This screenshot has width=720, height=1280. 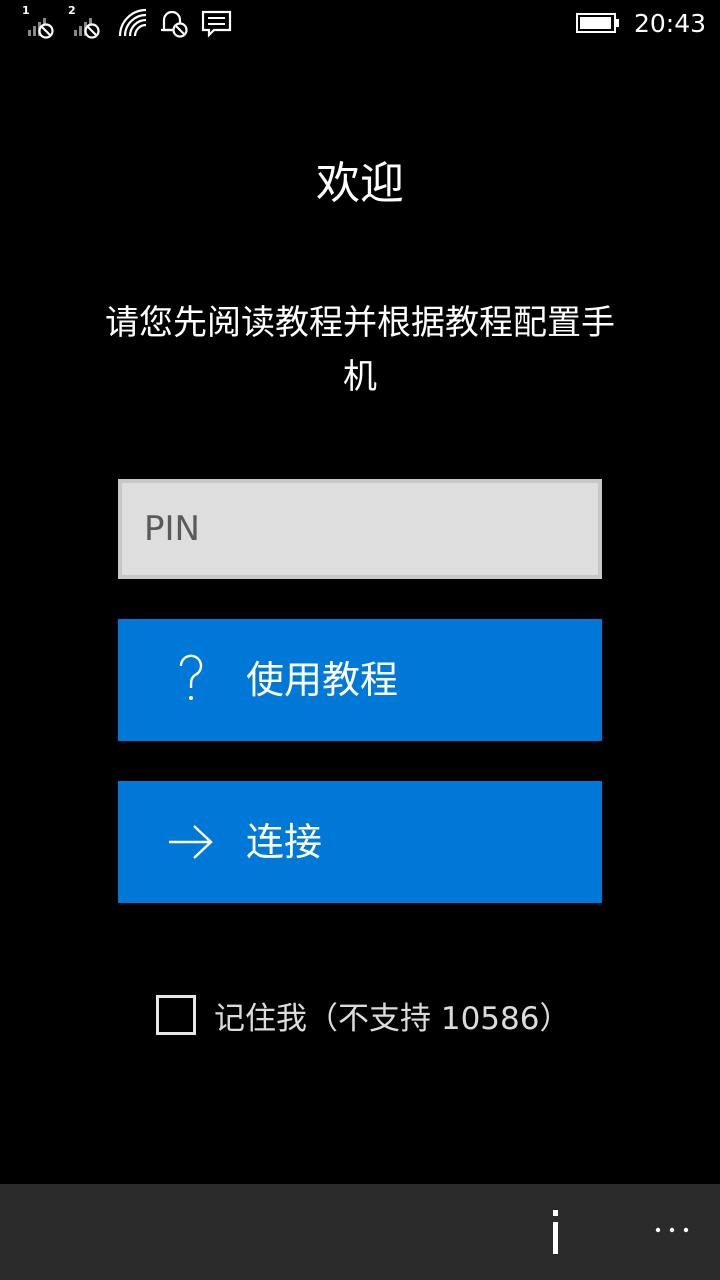 What do you see at coordinates (46, 24) in the screenshot?
I see `signal-sim1-icon` at bounding box center [46, 24].